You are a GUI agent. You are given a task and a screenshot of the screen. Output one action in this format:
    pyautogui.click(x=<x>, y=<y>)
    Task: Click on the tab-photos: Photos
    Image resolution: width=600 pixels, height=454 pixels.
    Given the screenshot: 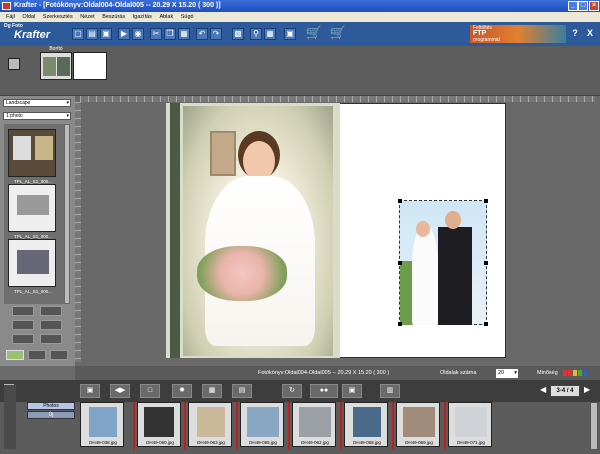 What is the action you would take?
    pyautogui.click(x=51, y=406)
    